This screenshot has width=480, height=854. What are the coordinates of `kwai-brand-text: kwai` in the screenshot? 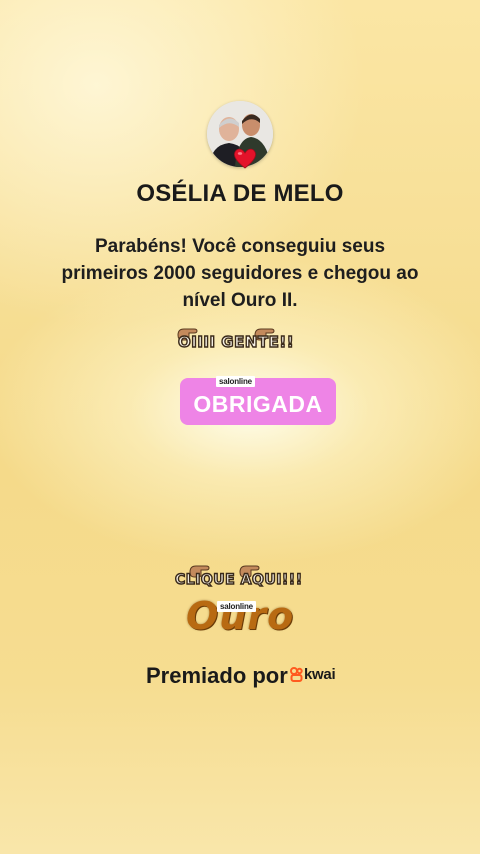 It's located at (320, 674).